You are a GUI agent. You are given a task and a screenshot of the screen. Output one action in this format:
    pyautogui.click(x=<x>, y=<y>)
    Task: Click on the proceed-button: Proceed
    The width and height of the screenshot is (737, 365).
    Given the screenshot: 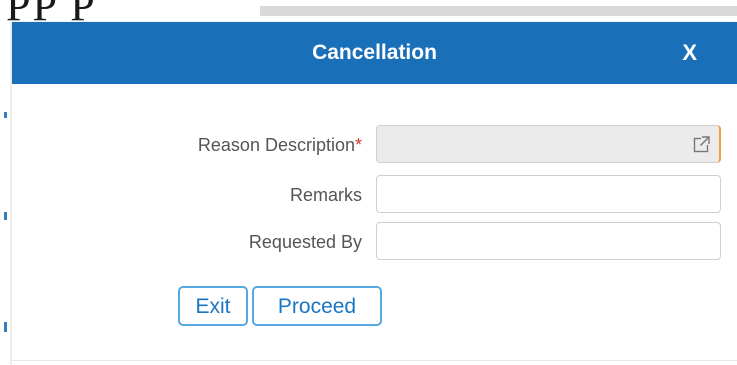 What is the action you would take?
    pyautogui.click(x=317, y=306)
    